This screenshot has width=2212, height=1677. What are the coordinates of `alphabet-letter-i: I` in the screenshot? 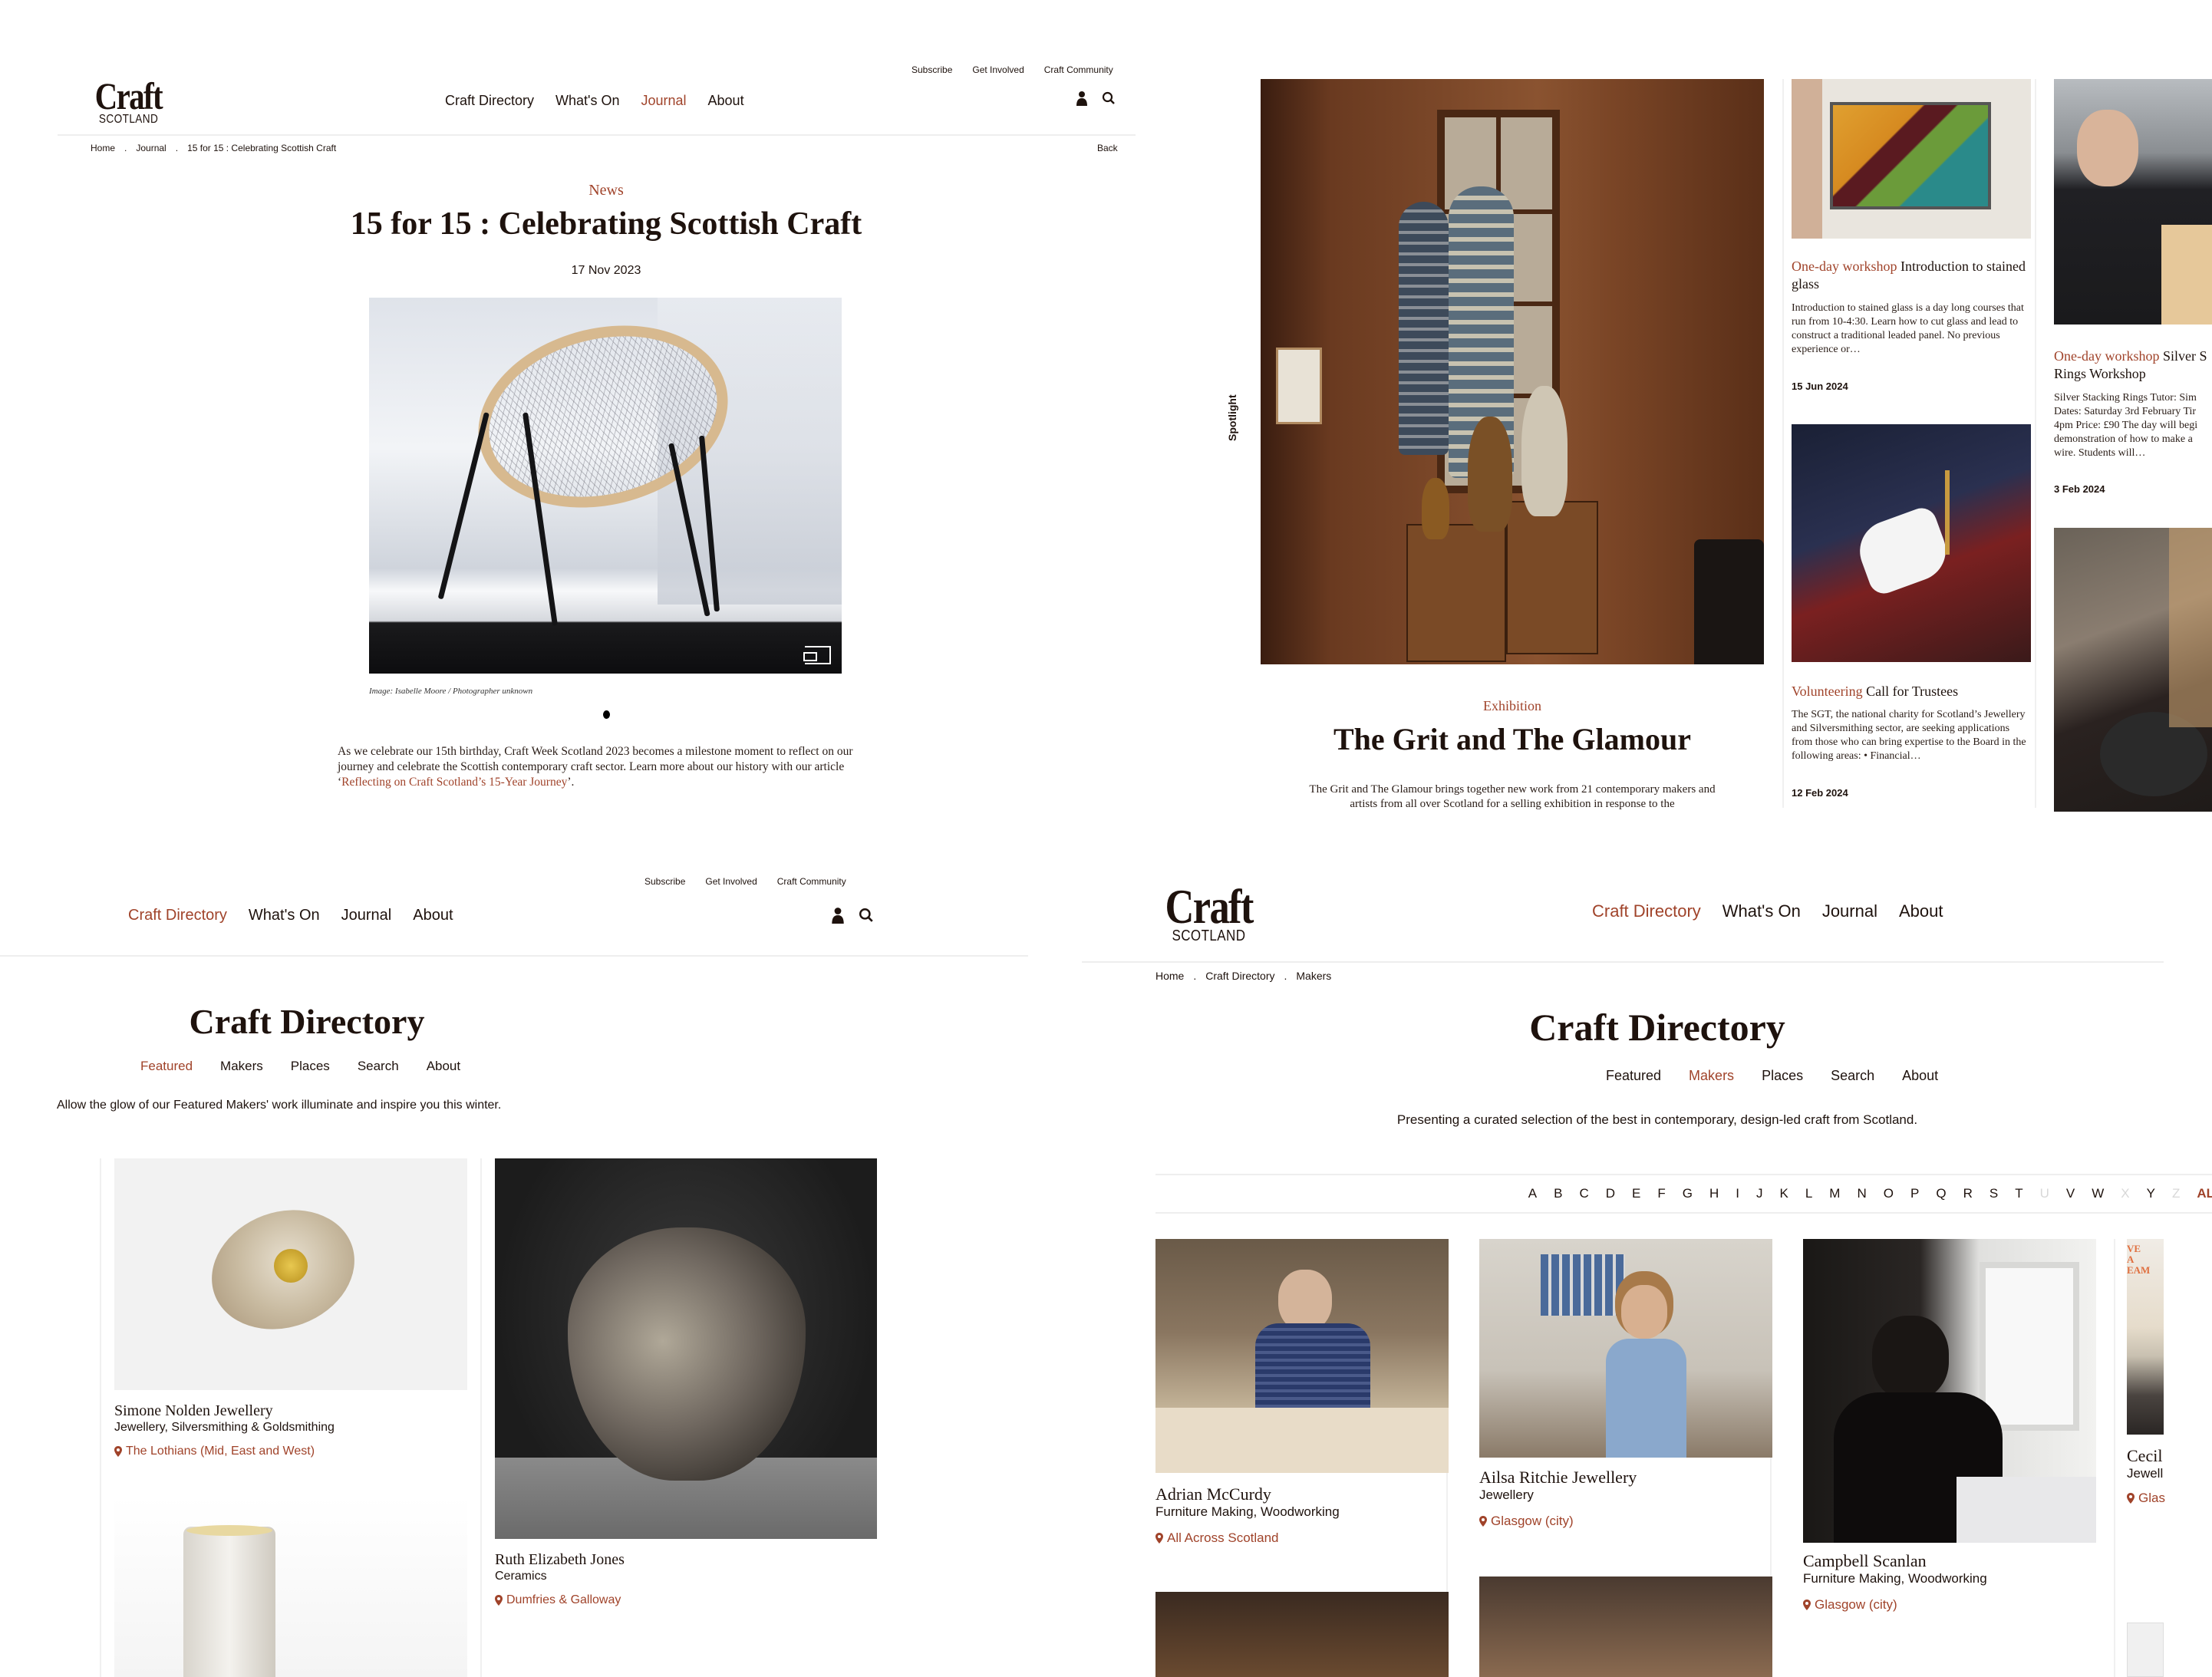 It's located at (1737, 1193).